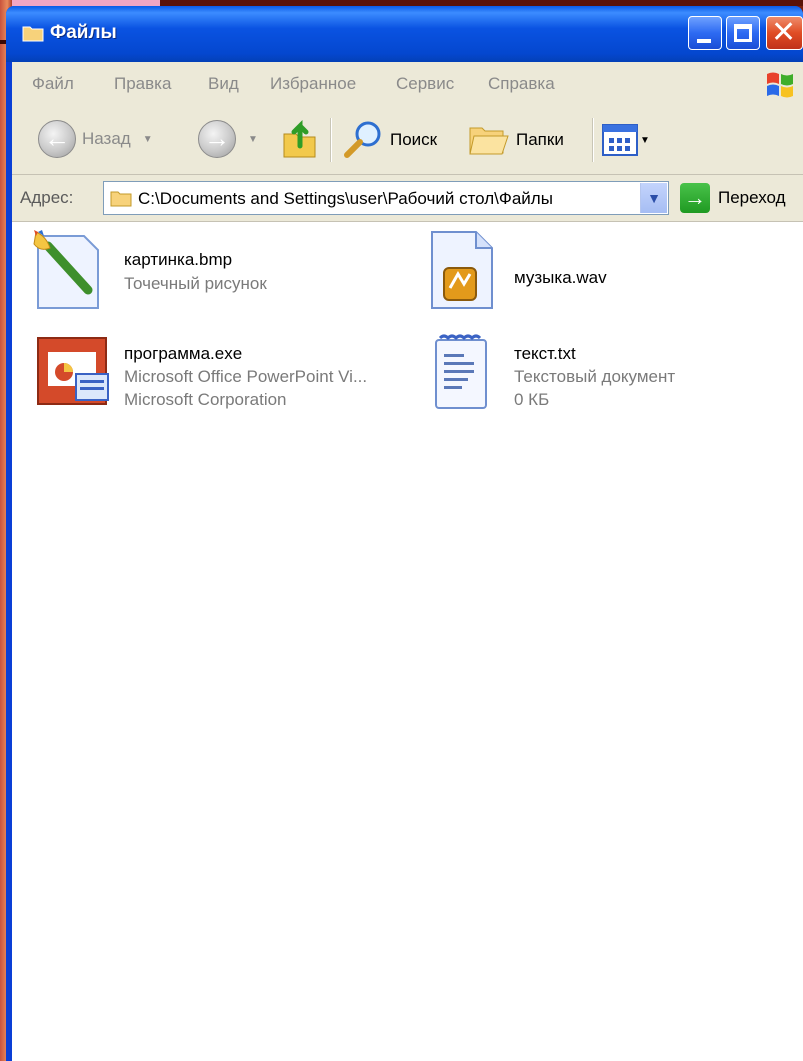 The width and height of the screenshot is (803, 1061). I want to click on up-folder-icon, so click(299, 138).